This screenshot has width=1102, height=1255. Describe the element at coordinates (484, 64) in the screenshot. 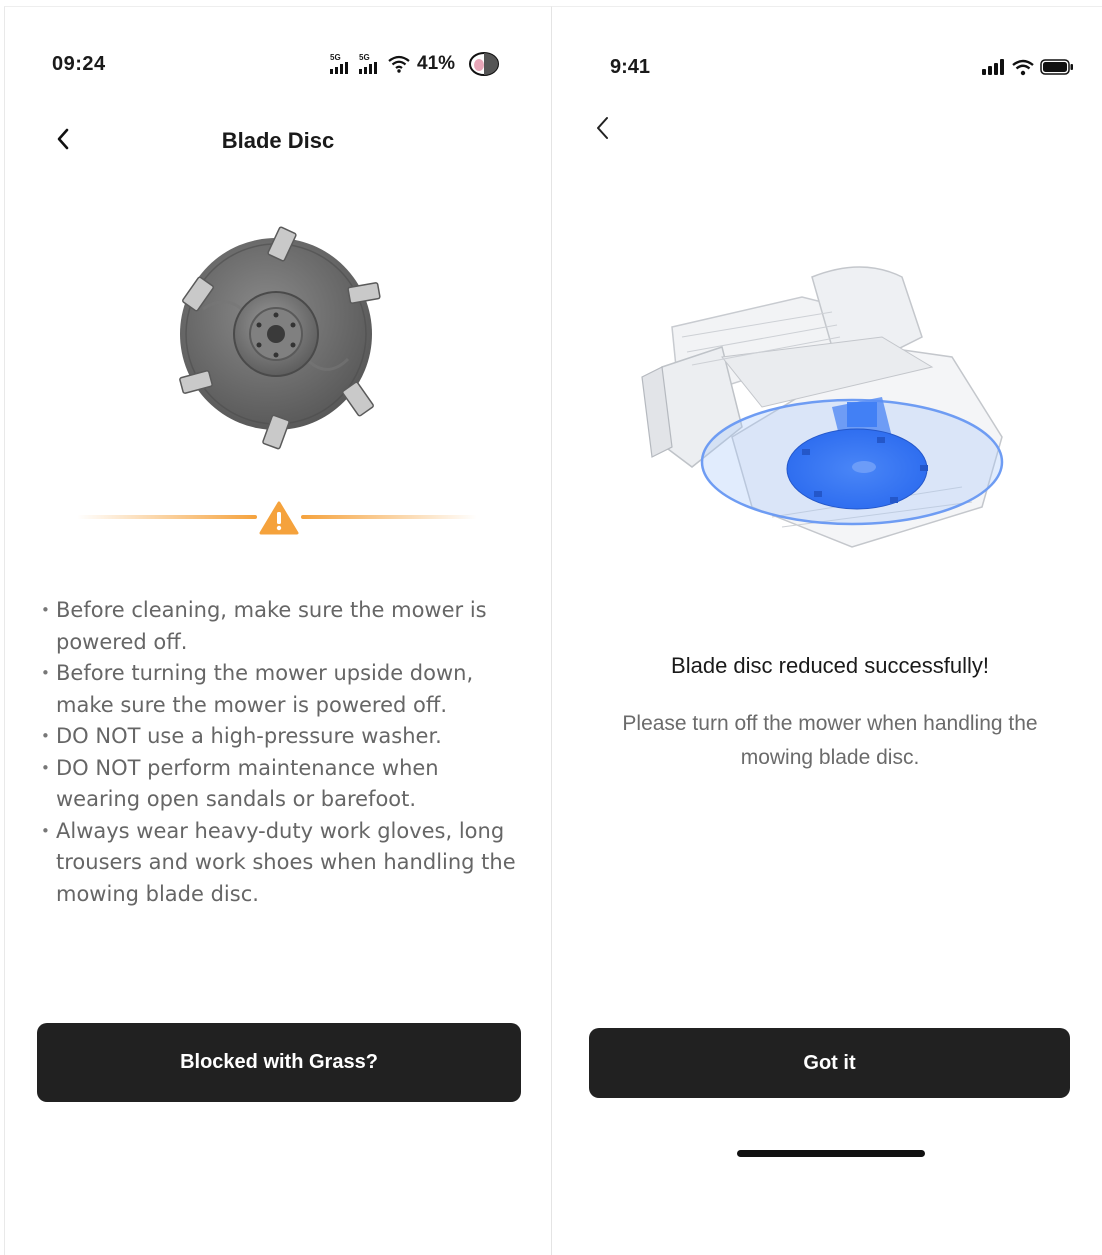

I see `battery-status-icon` at that location.